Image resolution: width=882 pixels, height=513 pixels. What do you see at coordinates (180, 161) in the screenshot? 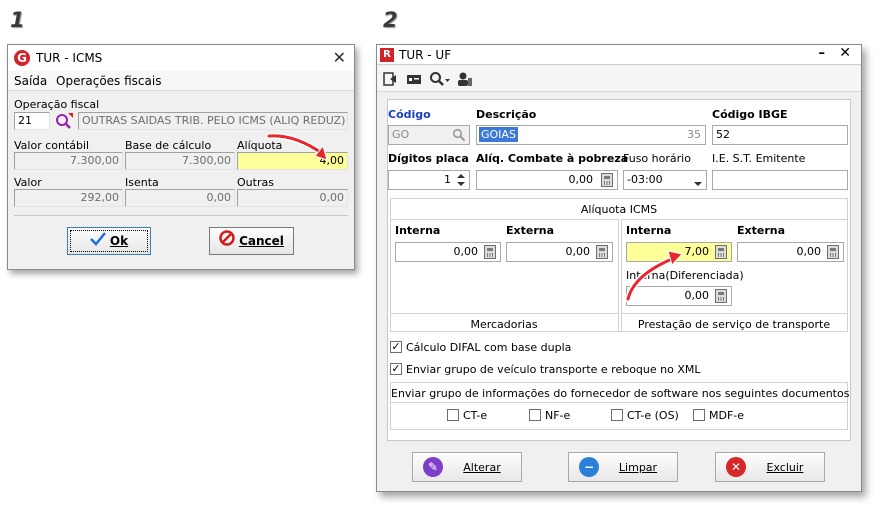
I see `base-calculo-field: 7.300,00` at bounding box center [180, 161].